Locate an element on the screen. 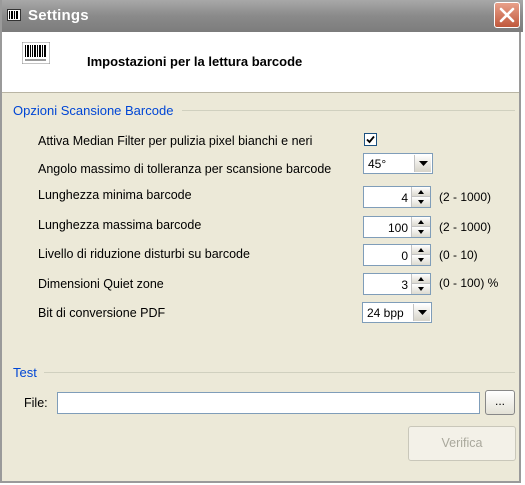  min-length-value: 4 is located at coordinates (404, 198).